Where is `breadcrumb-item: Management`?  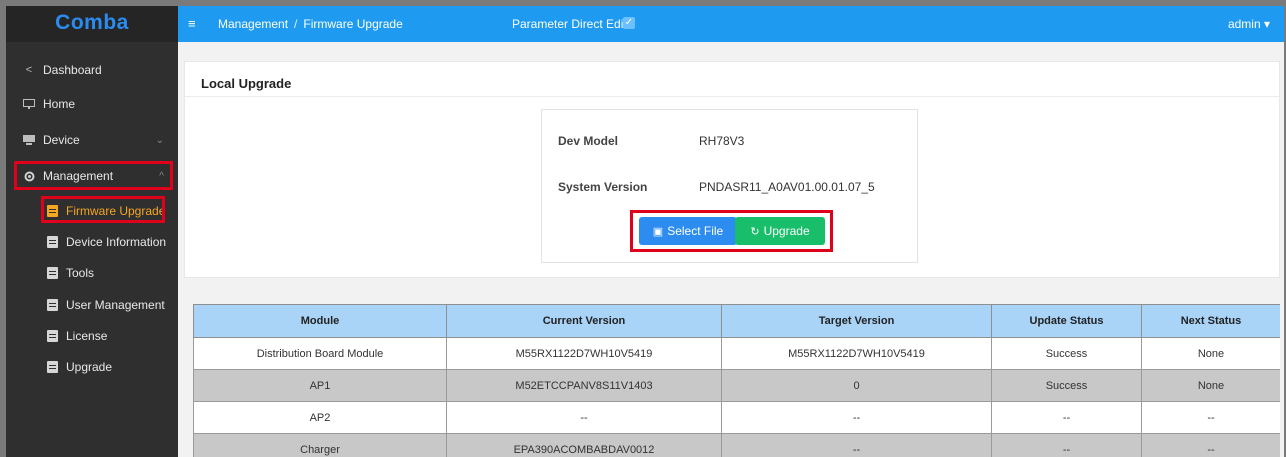
breadcrumb-item: Management is located at coordinates (253, 24).